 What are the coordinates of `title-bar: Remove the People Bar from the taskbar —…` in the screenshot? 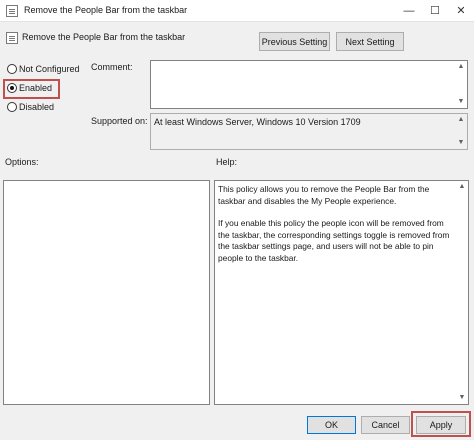 It's located at (237, 11).